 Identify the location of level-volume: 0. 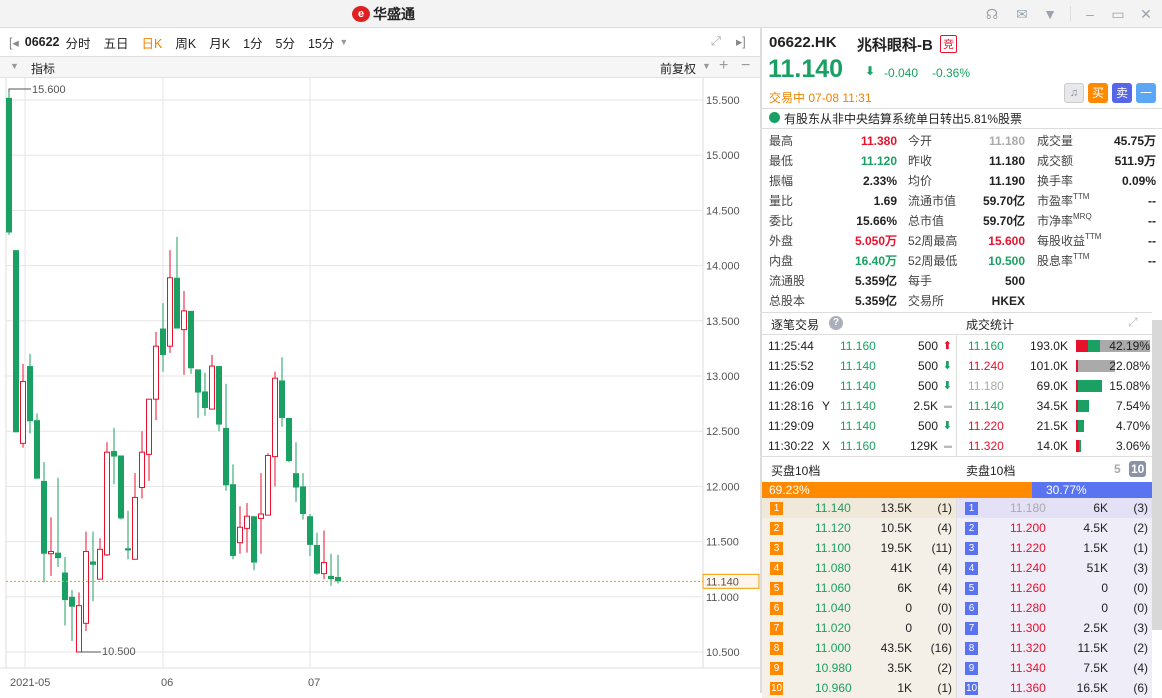
(1104, 588).